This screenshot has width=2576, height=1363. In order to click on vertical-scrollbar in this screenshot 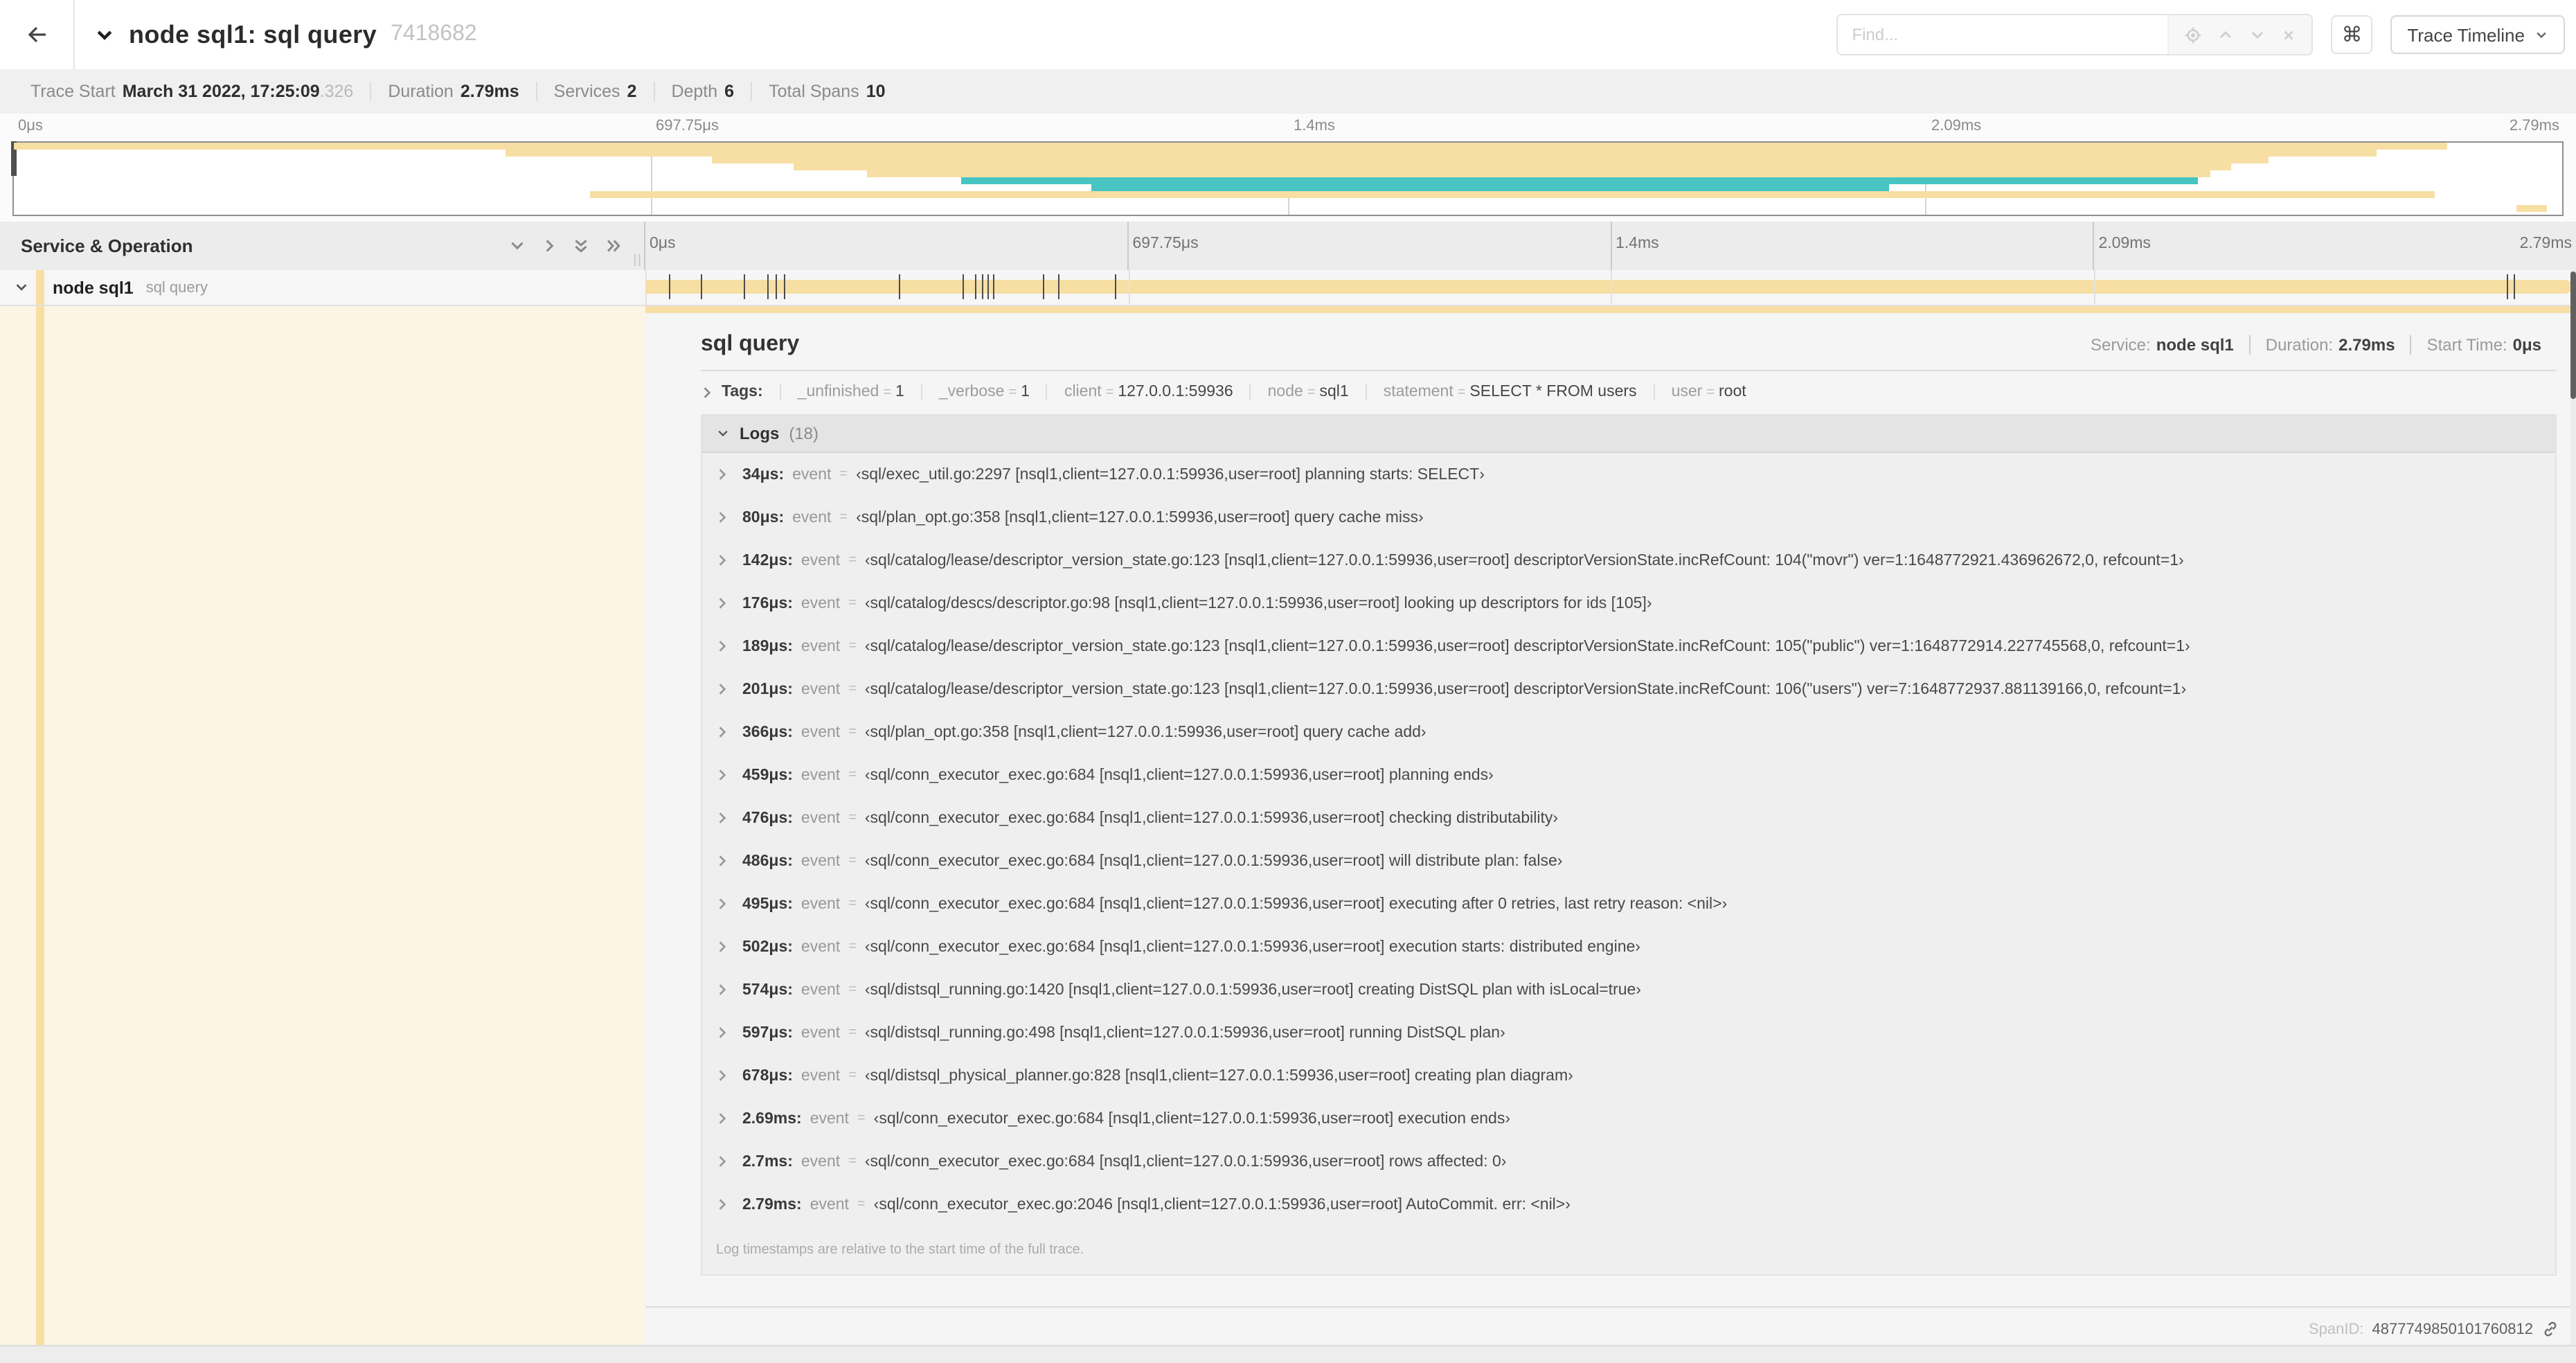, I will do `click(2573, 808)`.